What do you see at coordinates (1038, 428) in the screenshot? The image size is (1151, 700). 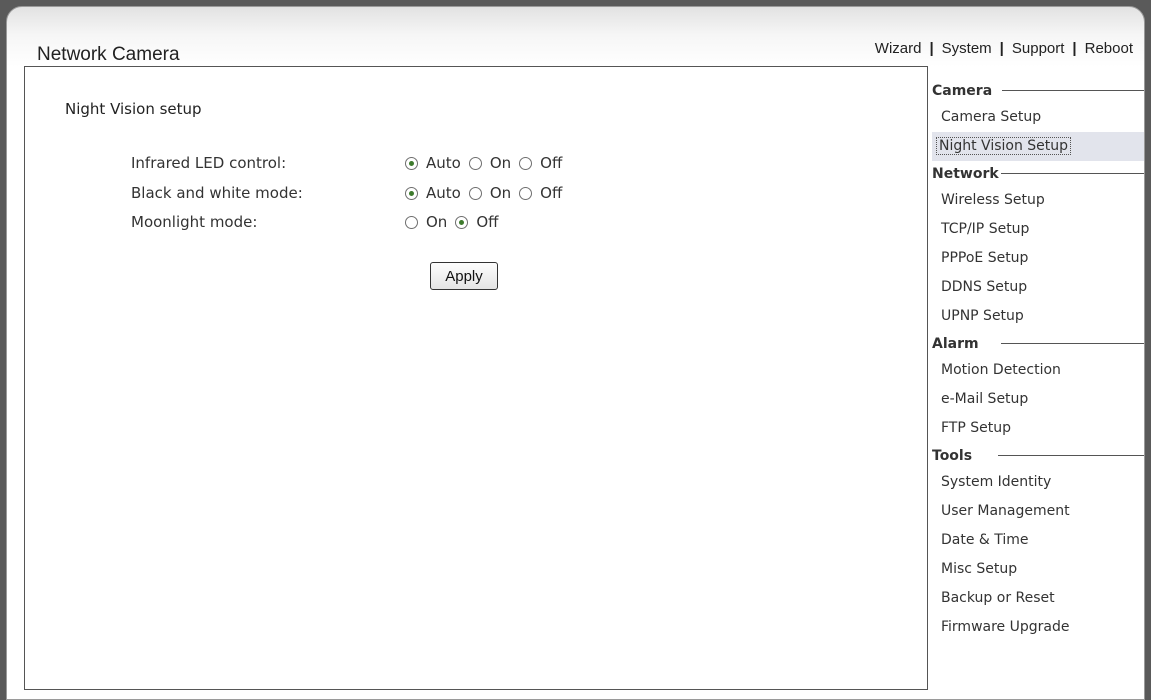 I see `sidebar-item-ftp-setup: FTP Setup` at bounding box center [1038, 428].